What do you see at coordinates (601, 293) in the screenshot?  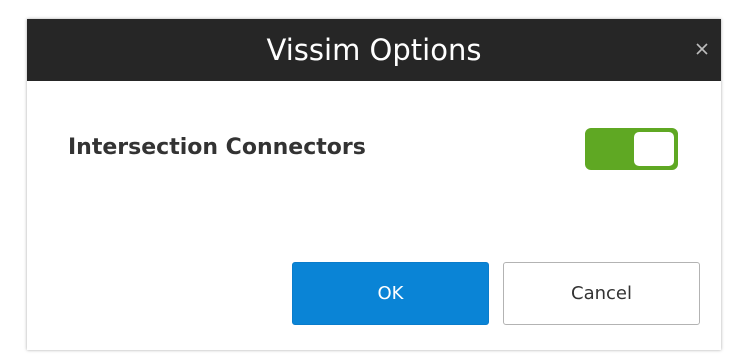 I see `cancel-button: Cancel` at bounding box center [601, 293].